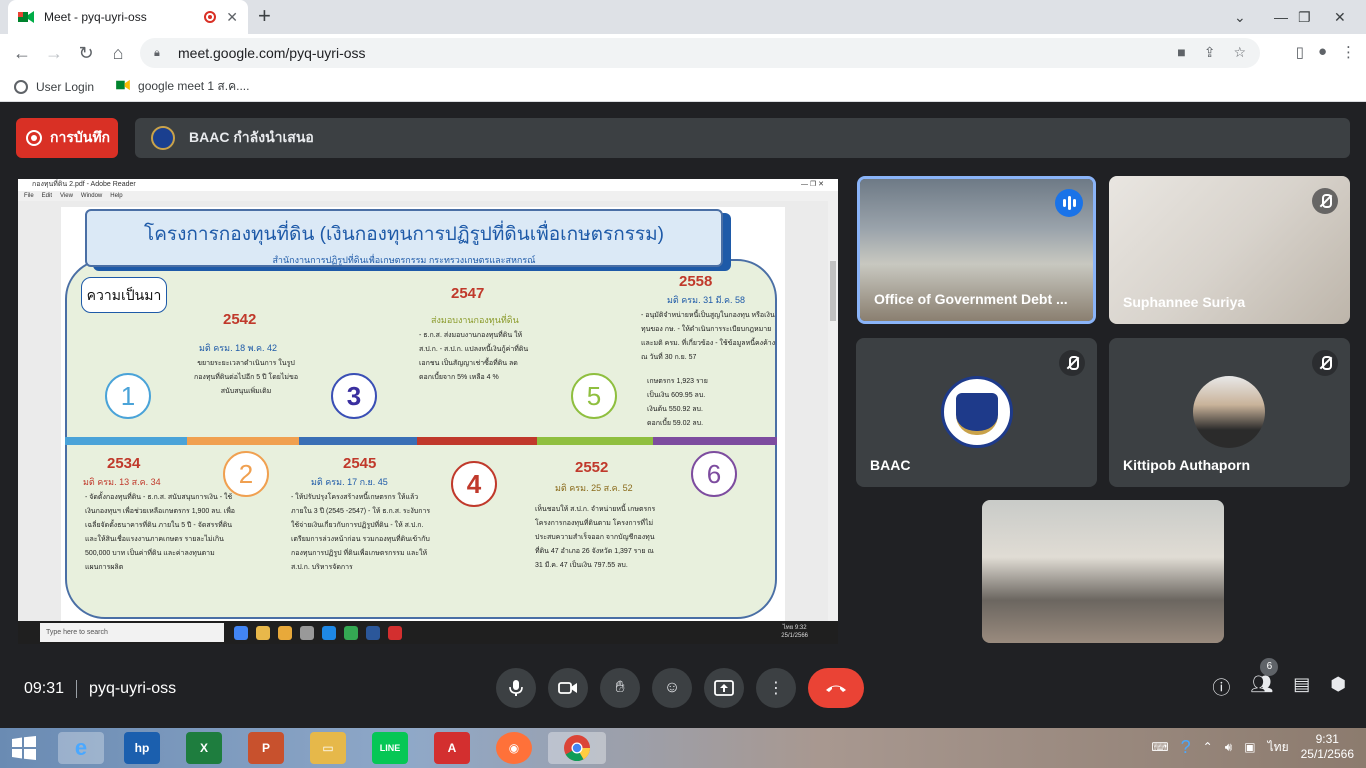 The width and height of the screenshot is (1366, 768). I want to click on taskbar-acrobat: A, so click(452, 748).